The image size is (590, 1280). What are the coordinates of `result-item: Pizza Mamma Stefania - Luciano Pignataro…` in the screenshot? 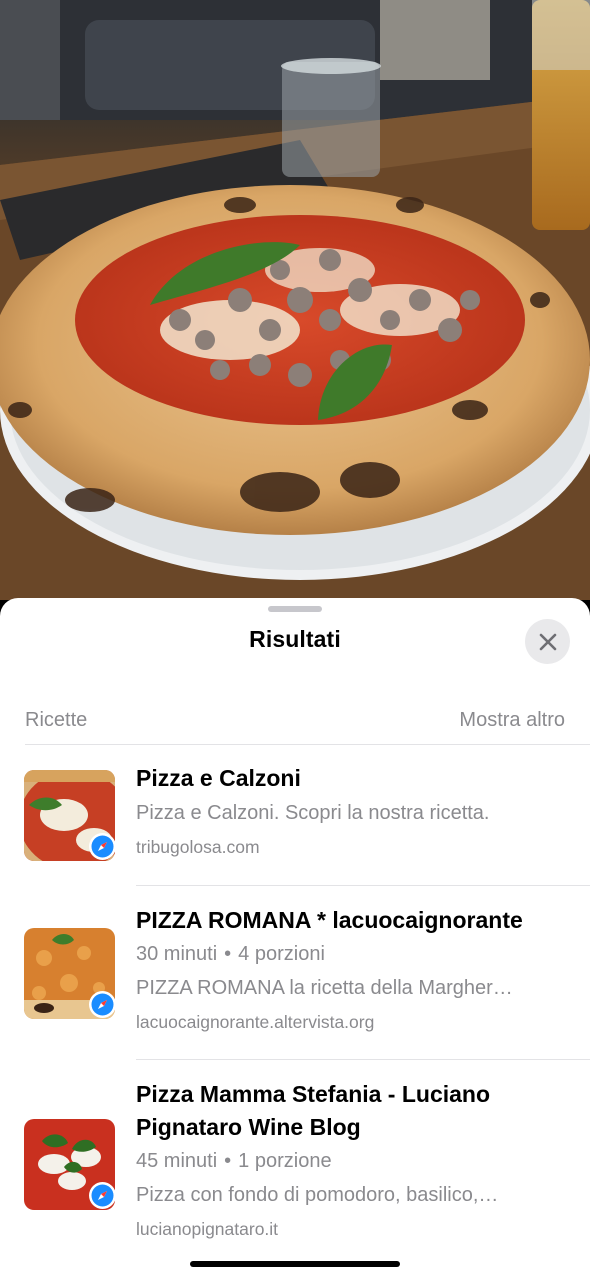 It's located at (295, 1155).